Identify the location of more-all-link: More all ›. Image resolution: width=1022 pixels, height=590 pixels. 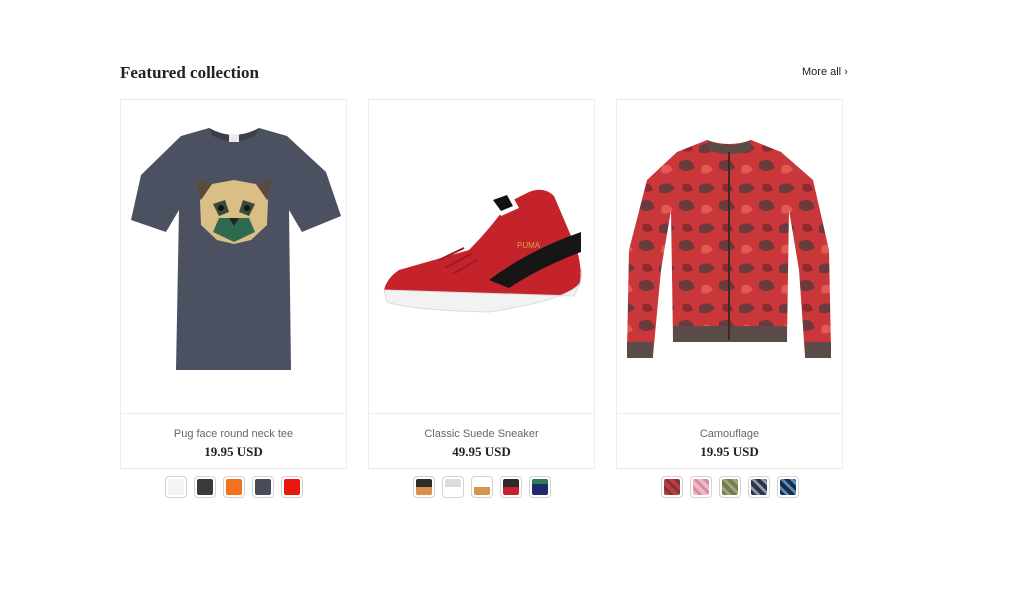
(825, 72).